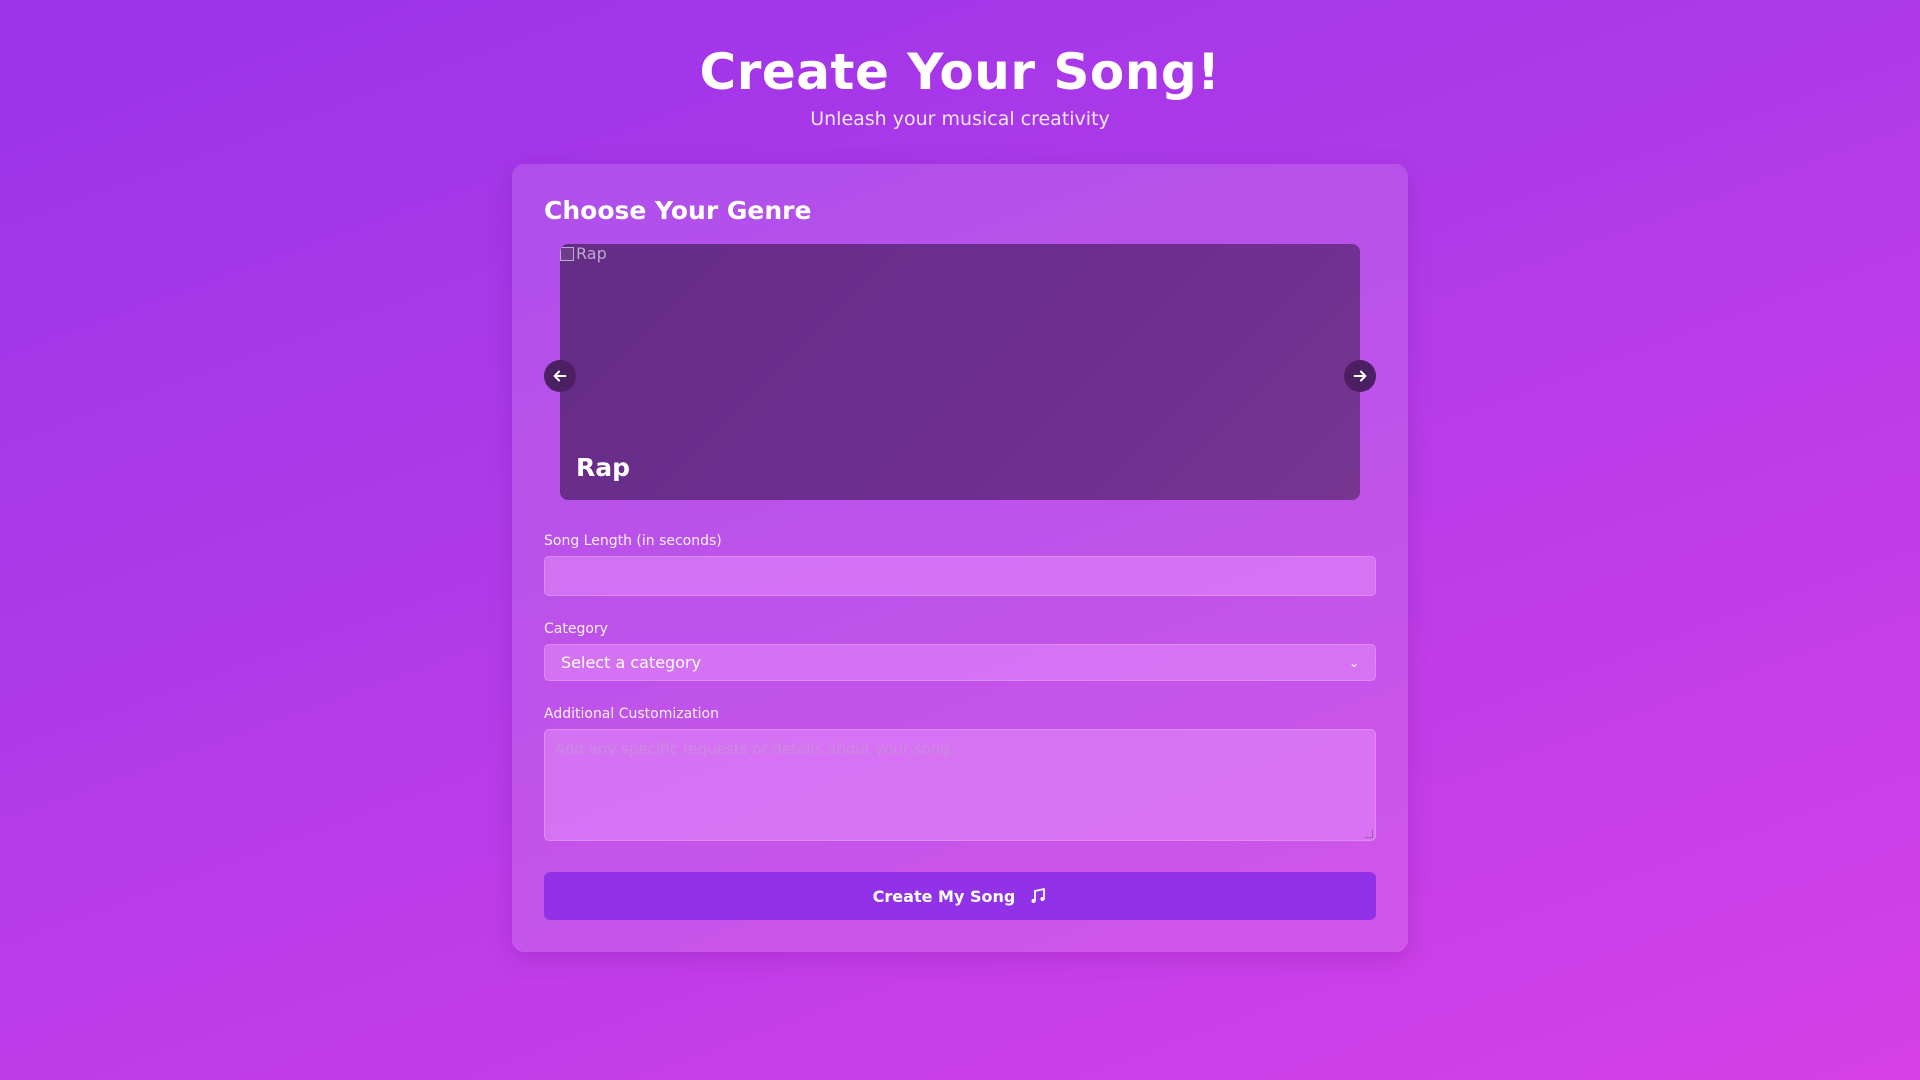 The height and width of the screenshot is (1080, 1920). What do you see at coordinates (944, 896) in the screenshot?
I see `create-song-label: Create My Song` at bounding box center [944, 896].